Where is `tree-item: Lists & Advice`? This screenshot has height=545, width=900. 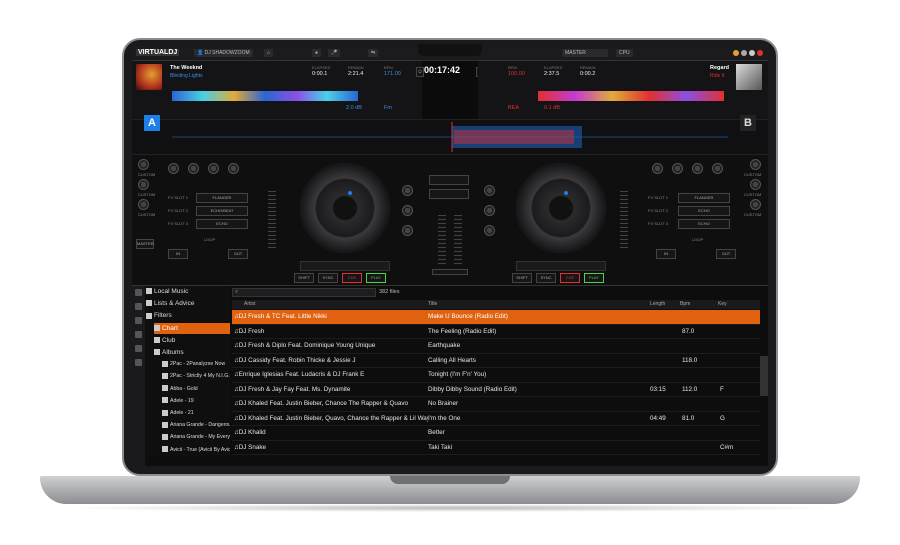 tree-item: Lists & Advice is located at coordinates (188, 303).